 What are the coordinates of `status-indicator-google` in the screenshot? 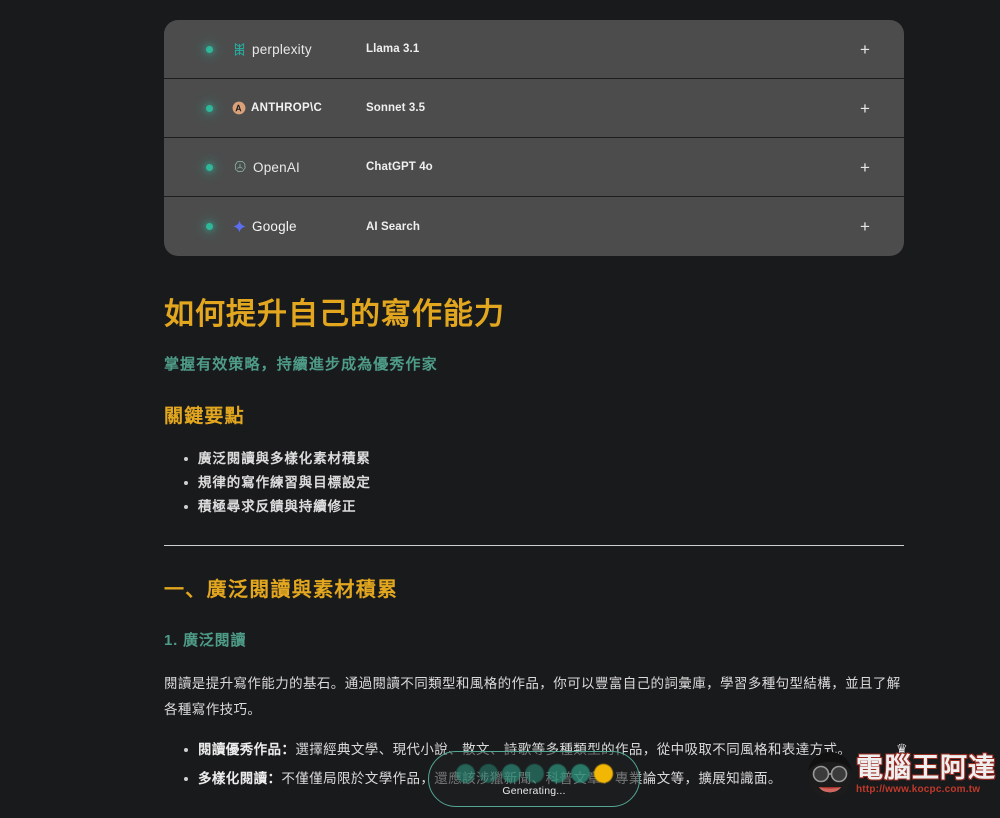 It's located at (209, 226).